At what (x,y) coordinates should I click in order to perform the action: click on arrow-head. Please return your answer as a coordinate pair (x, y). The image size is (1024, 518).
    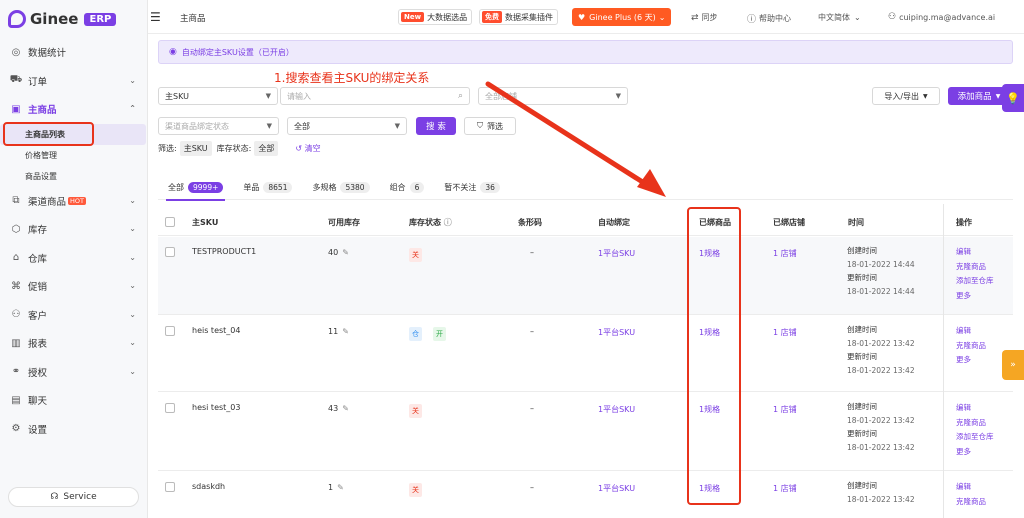
    Looking at the image, I should click on (651, 183).